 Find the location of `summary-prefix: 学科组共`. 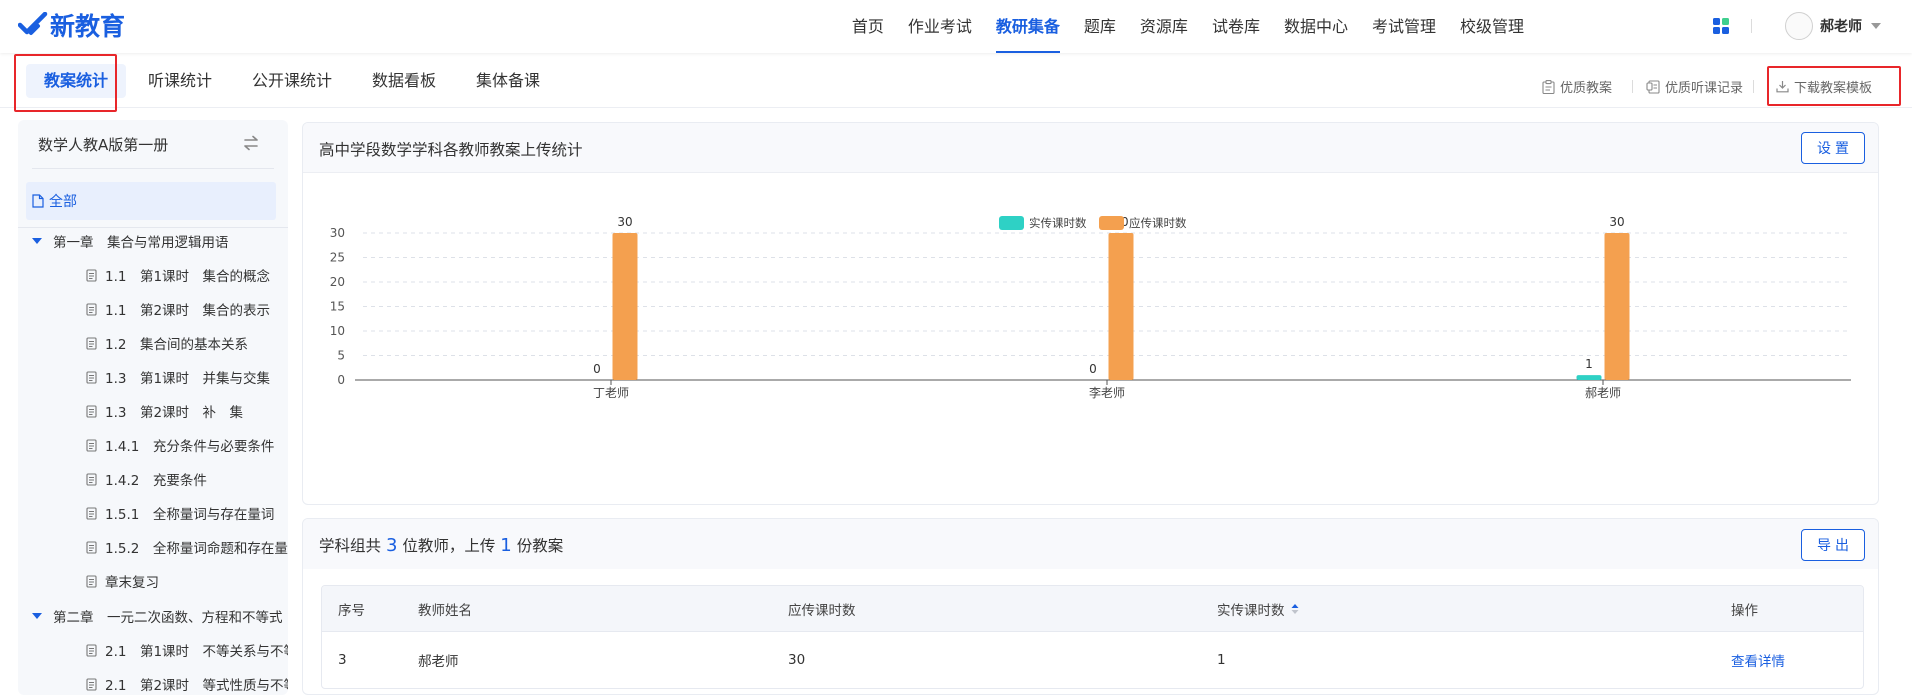

summary-prefix: 学科组共 is located at coordinates (350, 546).